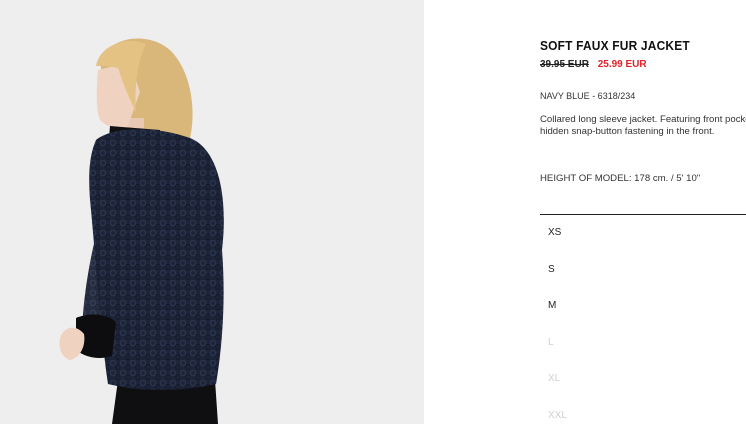 The image size is (746, 424). I want to click on size-selector: XS S M L XL XXL, so click(643, 319).